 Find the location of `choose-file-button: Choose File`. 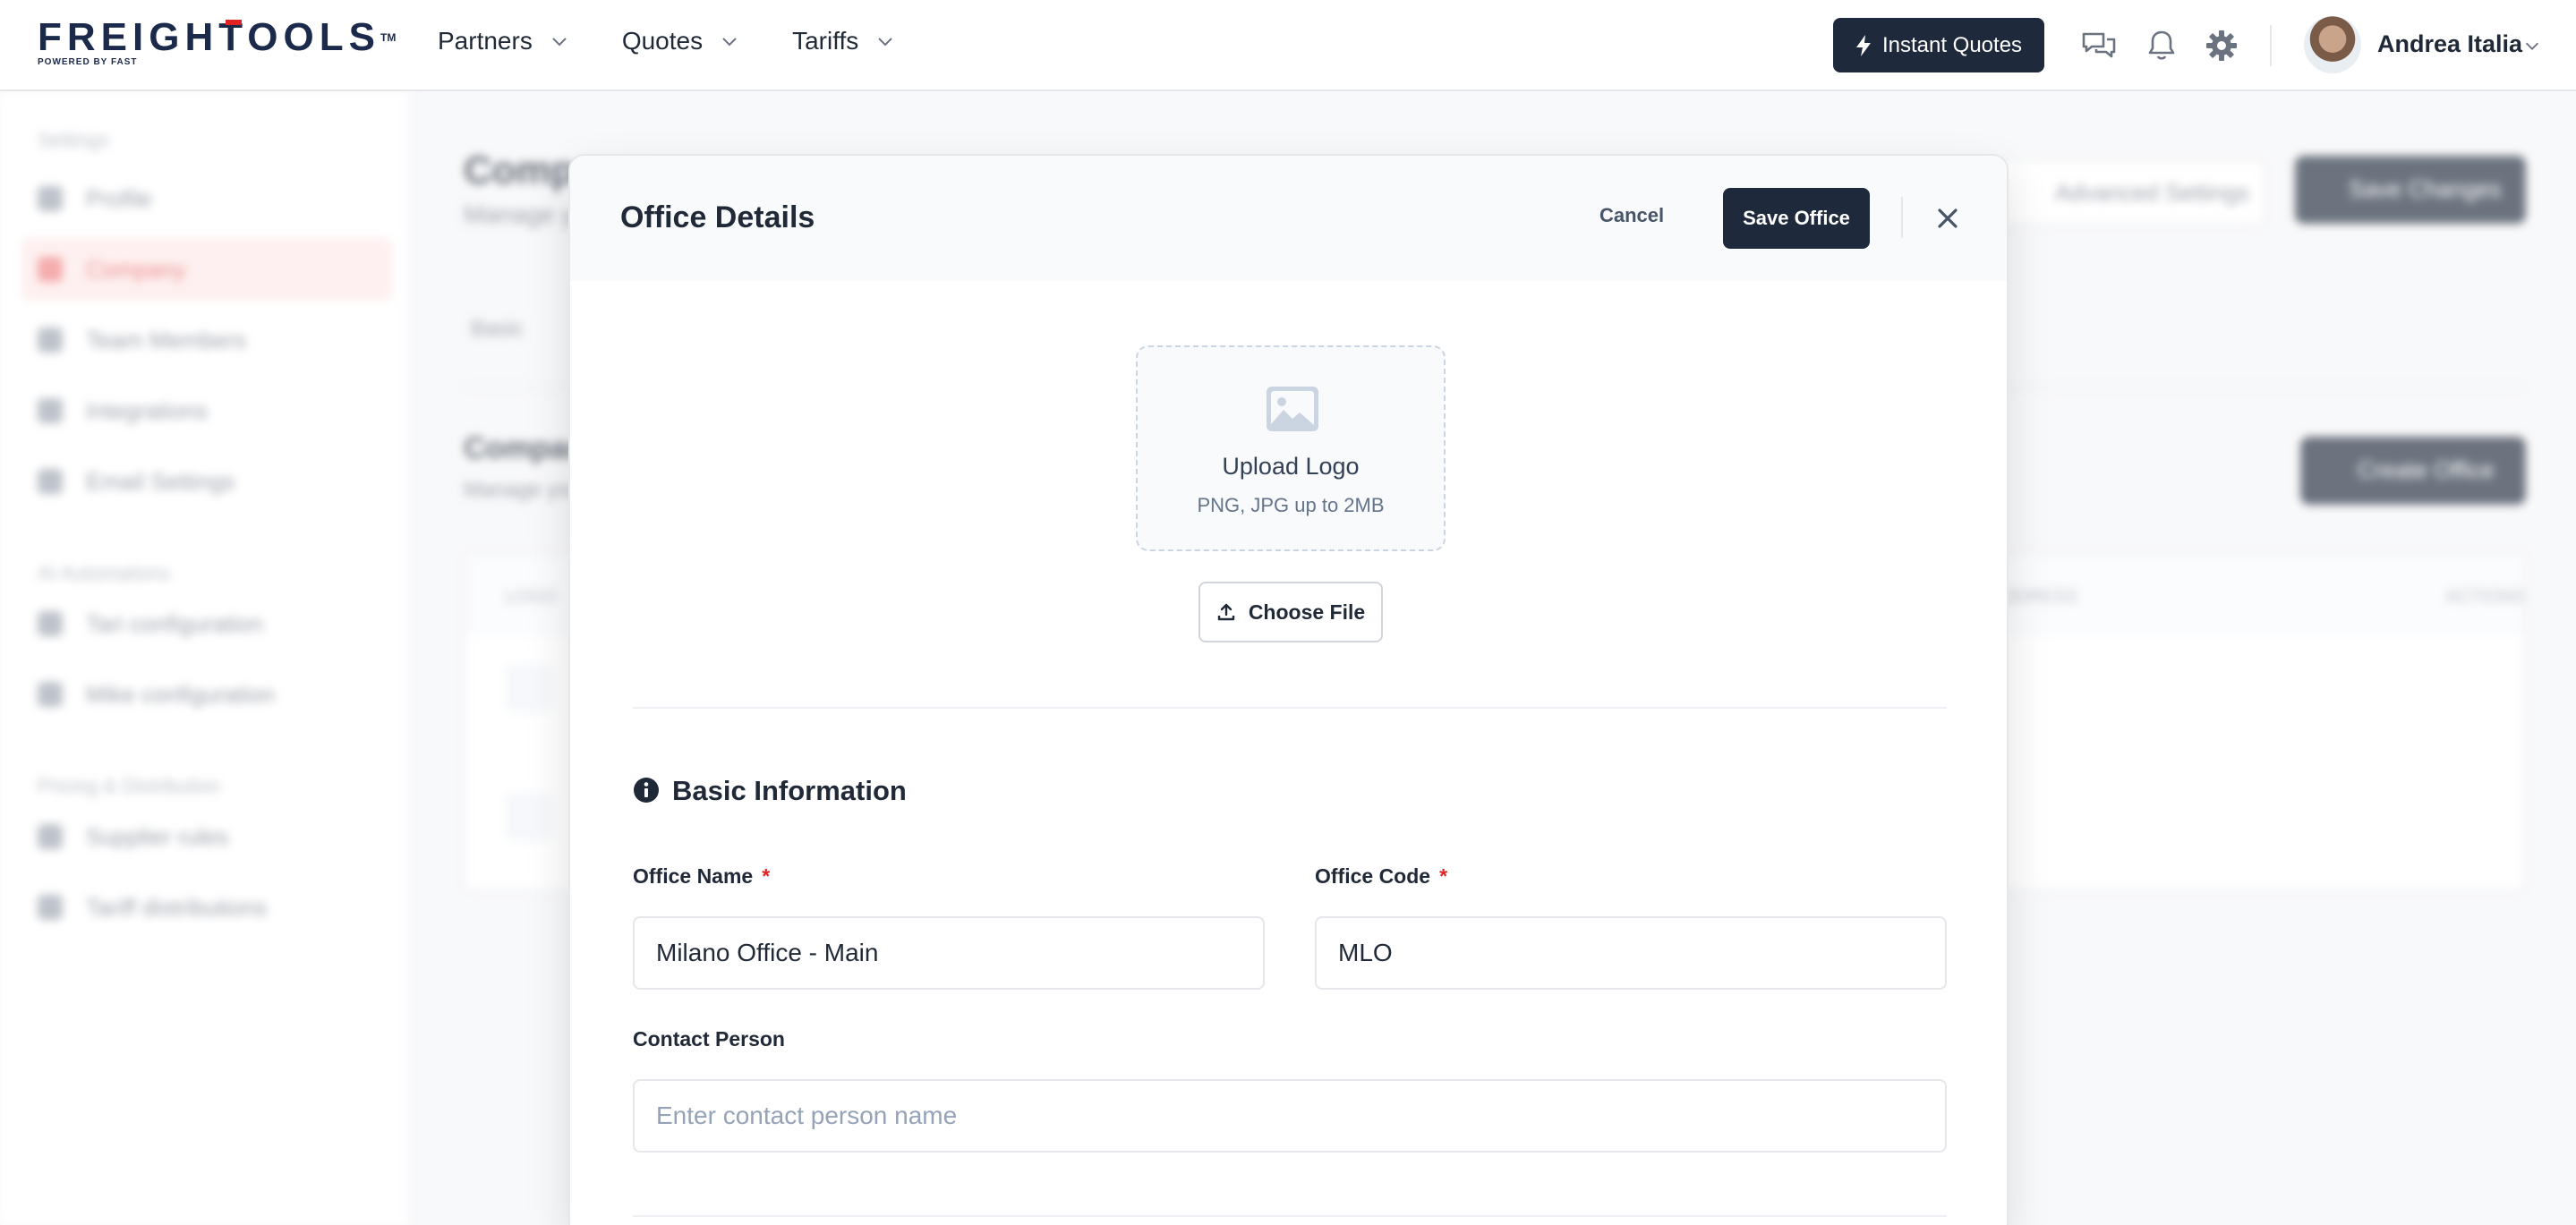

choose-file-button: Choose File is located at coordinates (1290, 612).